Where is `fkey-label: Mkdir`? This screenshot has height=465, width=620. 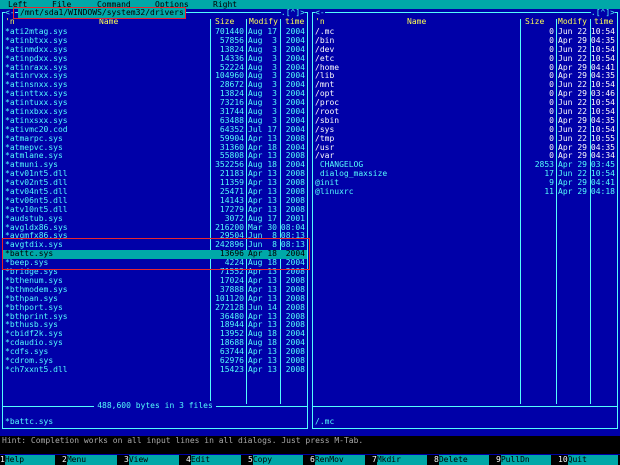 fkey-label: Mkdir is located at coordinates (401, 460).